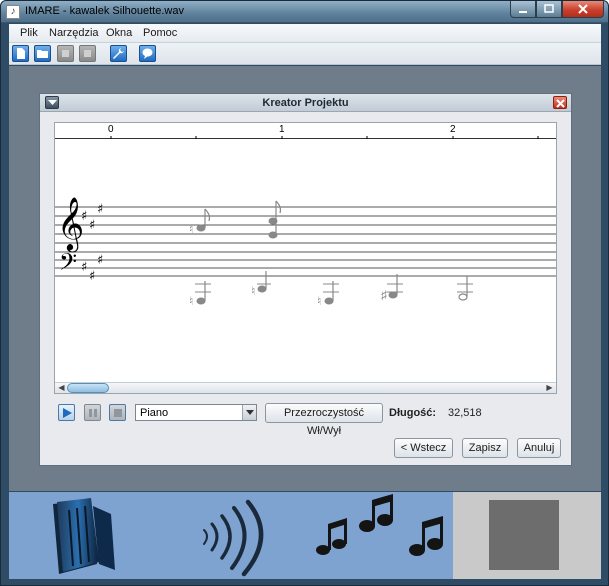  What do you see at coordinates (200, 222) in the screenshot?
I see `note-1: ♮` at bounding box center [200, 222].